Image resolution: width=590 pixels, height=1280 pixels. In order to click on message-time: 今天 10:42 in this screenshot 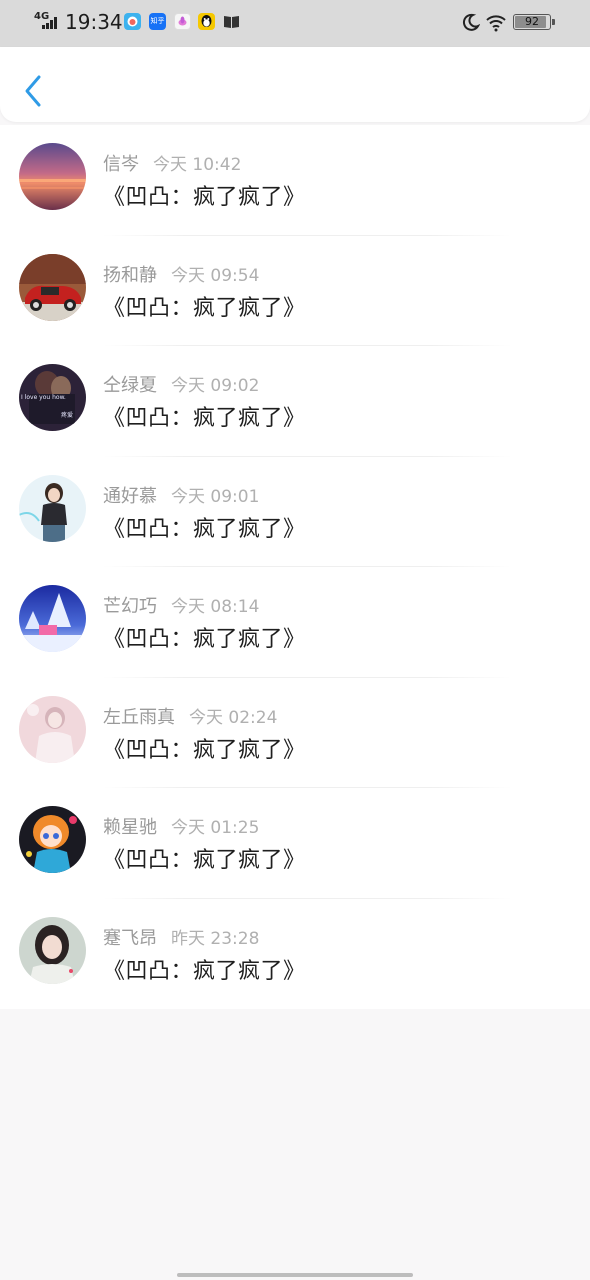, I will do `click(197, 165)`.